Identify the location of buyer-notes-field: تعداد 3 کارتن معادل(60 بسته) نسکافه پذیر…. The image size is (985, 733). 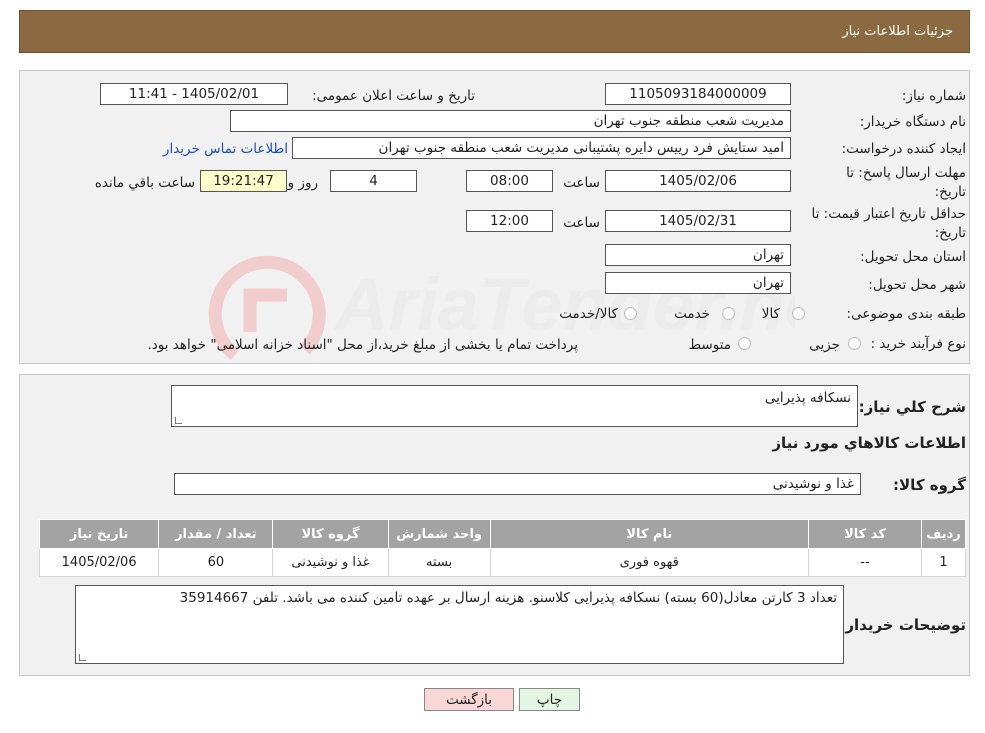
(459, 624).